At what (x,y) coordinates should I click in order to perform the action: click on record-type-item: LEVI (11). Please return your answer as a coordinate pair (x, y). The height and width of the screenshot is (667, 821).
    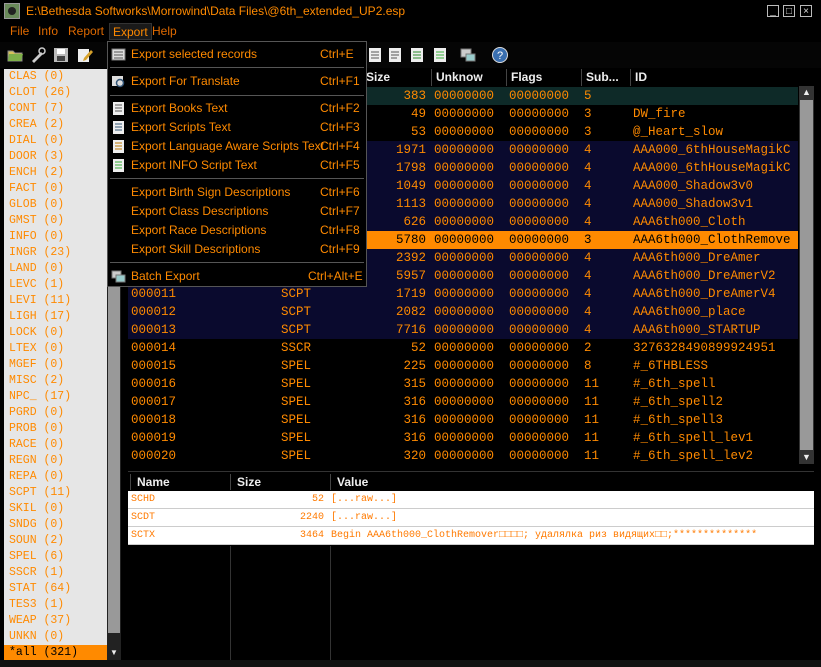
    Looking at the image, I should click on (55, 301).